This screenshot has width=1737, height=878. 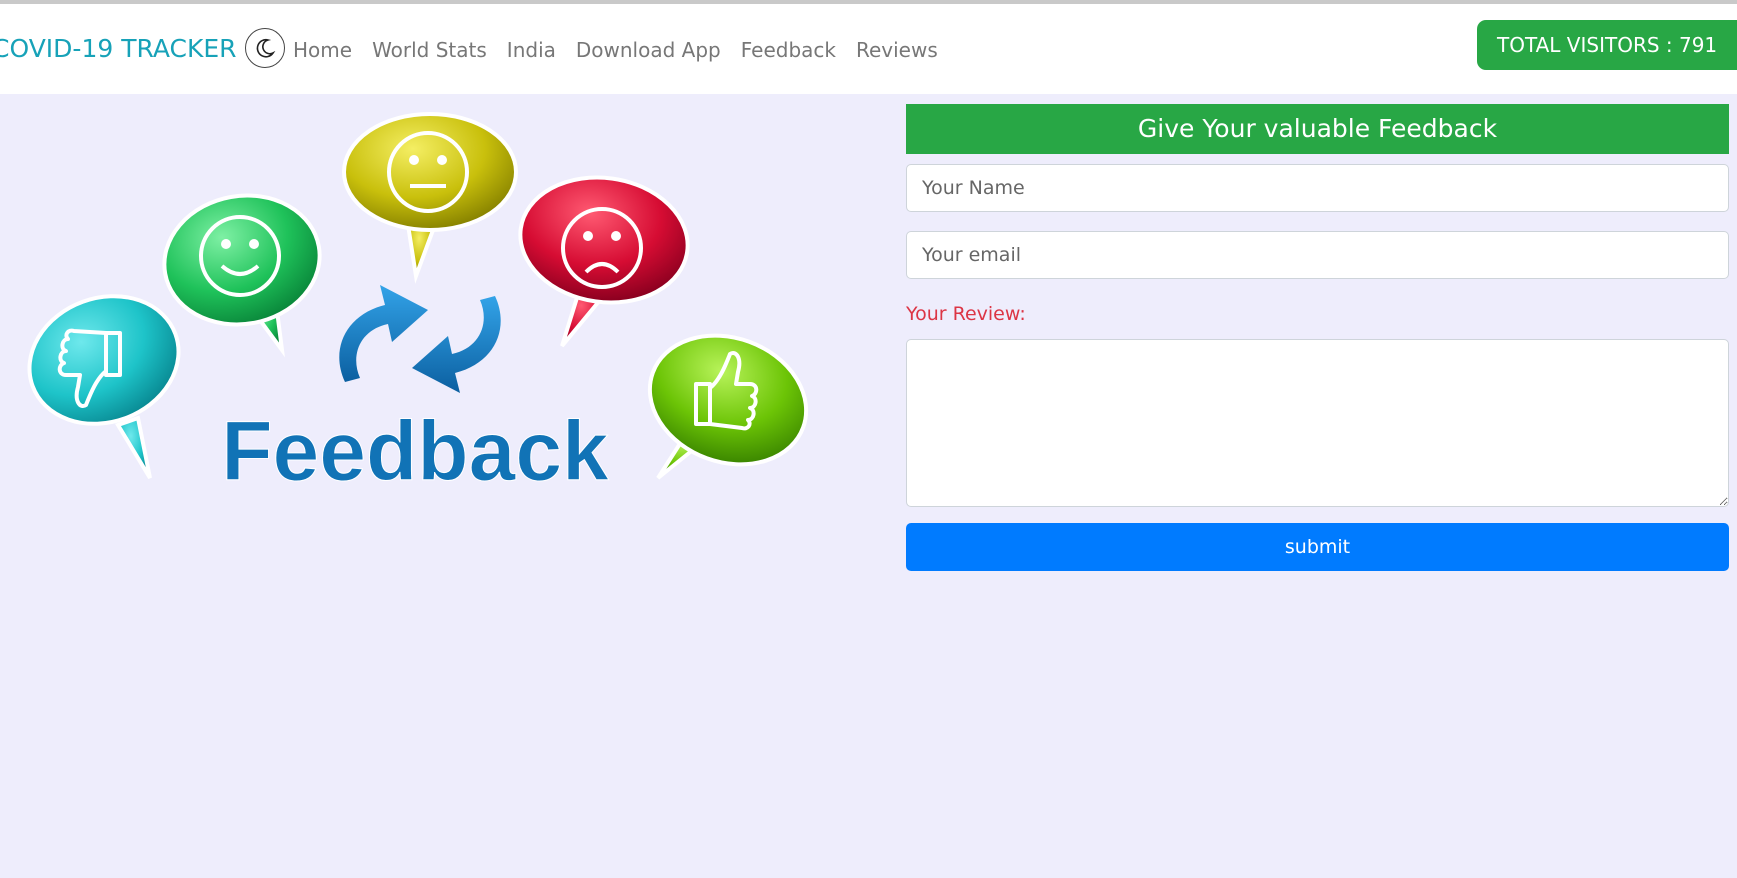 I want to click on feedback-form-title: Give Your valuable Feedback, so click(x=1317, y=129).